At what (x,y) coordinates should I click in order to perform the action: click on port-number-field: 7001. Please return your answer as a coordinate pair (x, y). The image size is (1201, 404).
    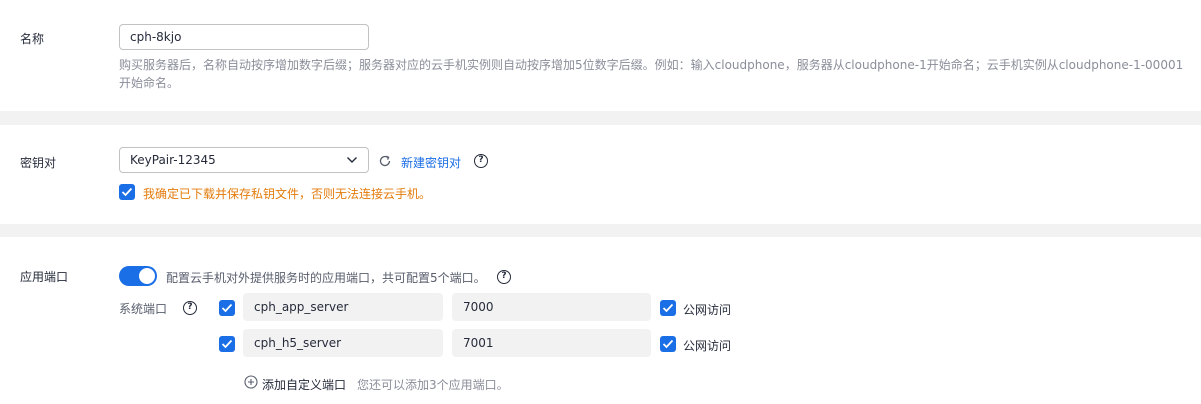
    Looking at the image, I should click on (551, 343).